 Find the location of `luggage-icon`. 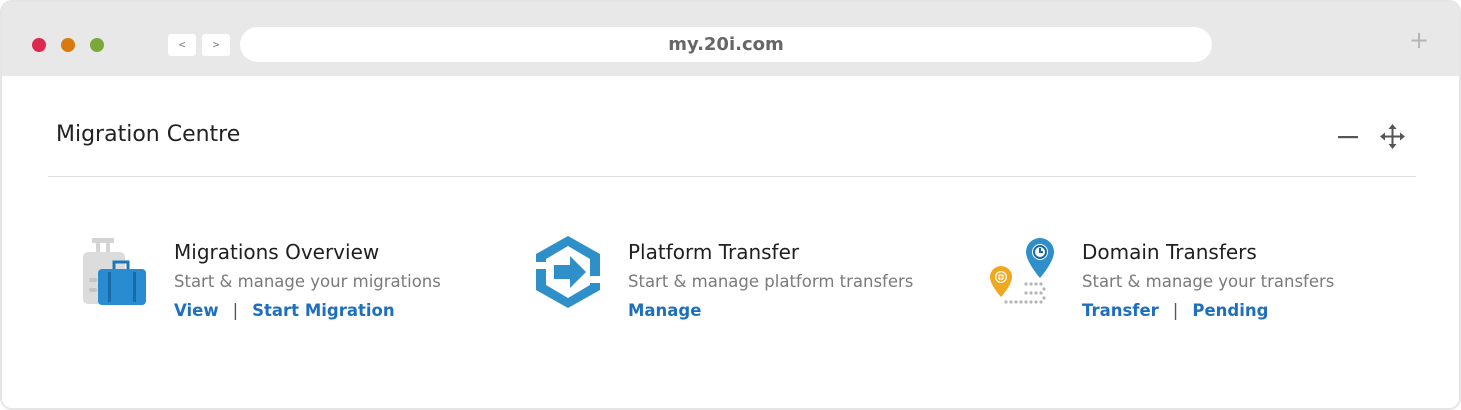

luggage-icon is located at coordinates (114, 271).